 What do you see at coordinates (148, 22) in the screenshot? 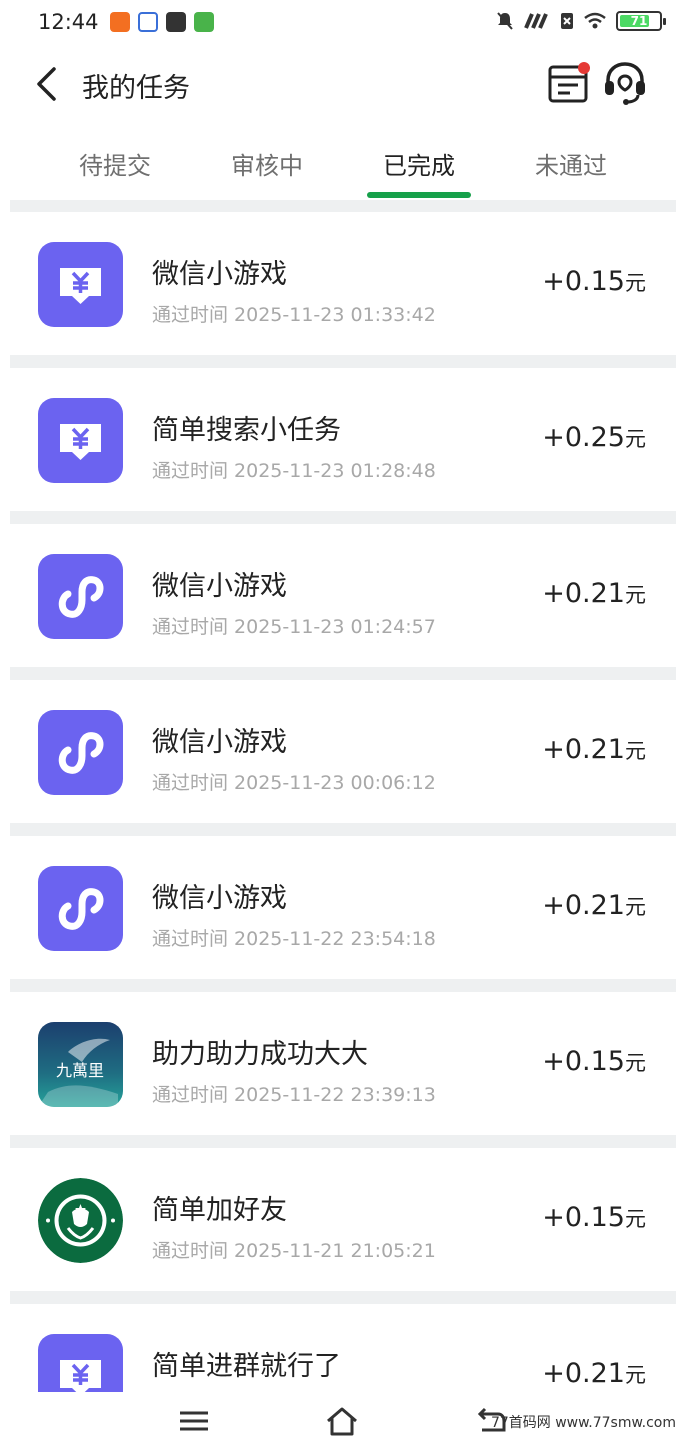
I see `app-blue-icon` at bounding box center [148, 22].